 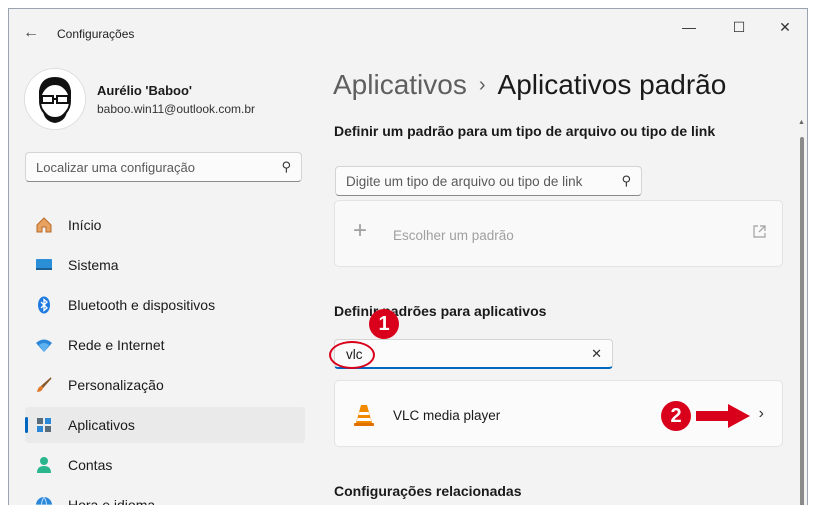 I want to click on account-icon, so click(x=44, y=465).